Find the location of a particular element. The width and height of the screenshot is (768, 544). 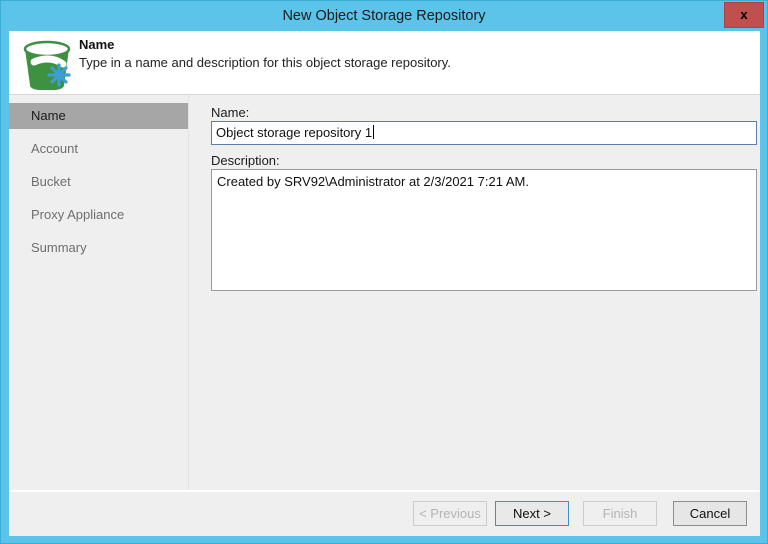

sidebar-item-summary: Summary is located at coordinates (98, 248).